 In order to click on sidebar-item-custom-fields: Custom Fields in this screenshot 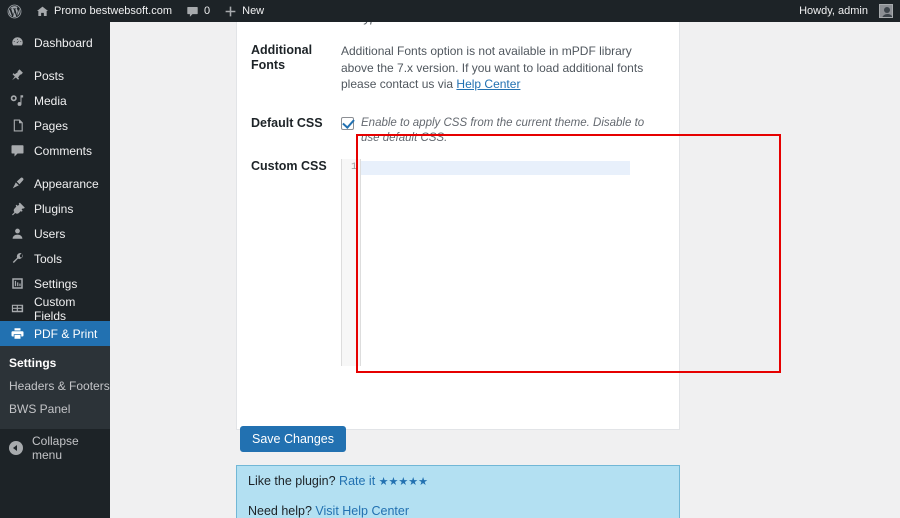, I will do `click(55, 308)`.